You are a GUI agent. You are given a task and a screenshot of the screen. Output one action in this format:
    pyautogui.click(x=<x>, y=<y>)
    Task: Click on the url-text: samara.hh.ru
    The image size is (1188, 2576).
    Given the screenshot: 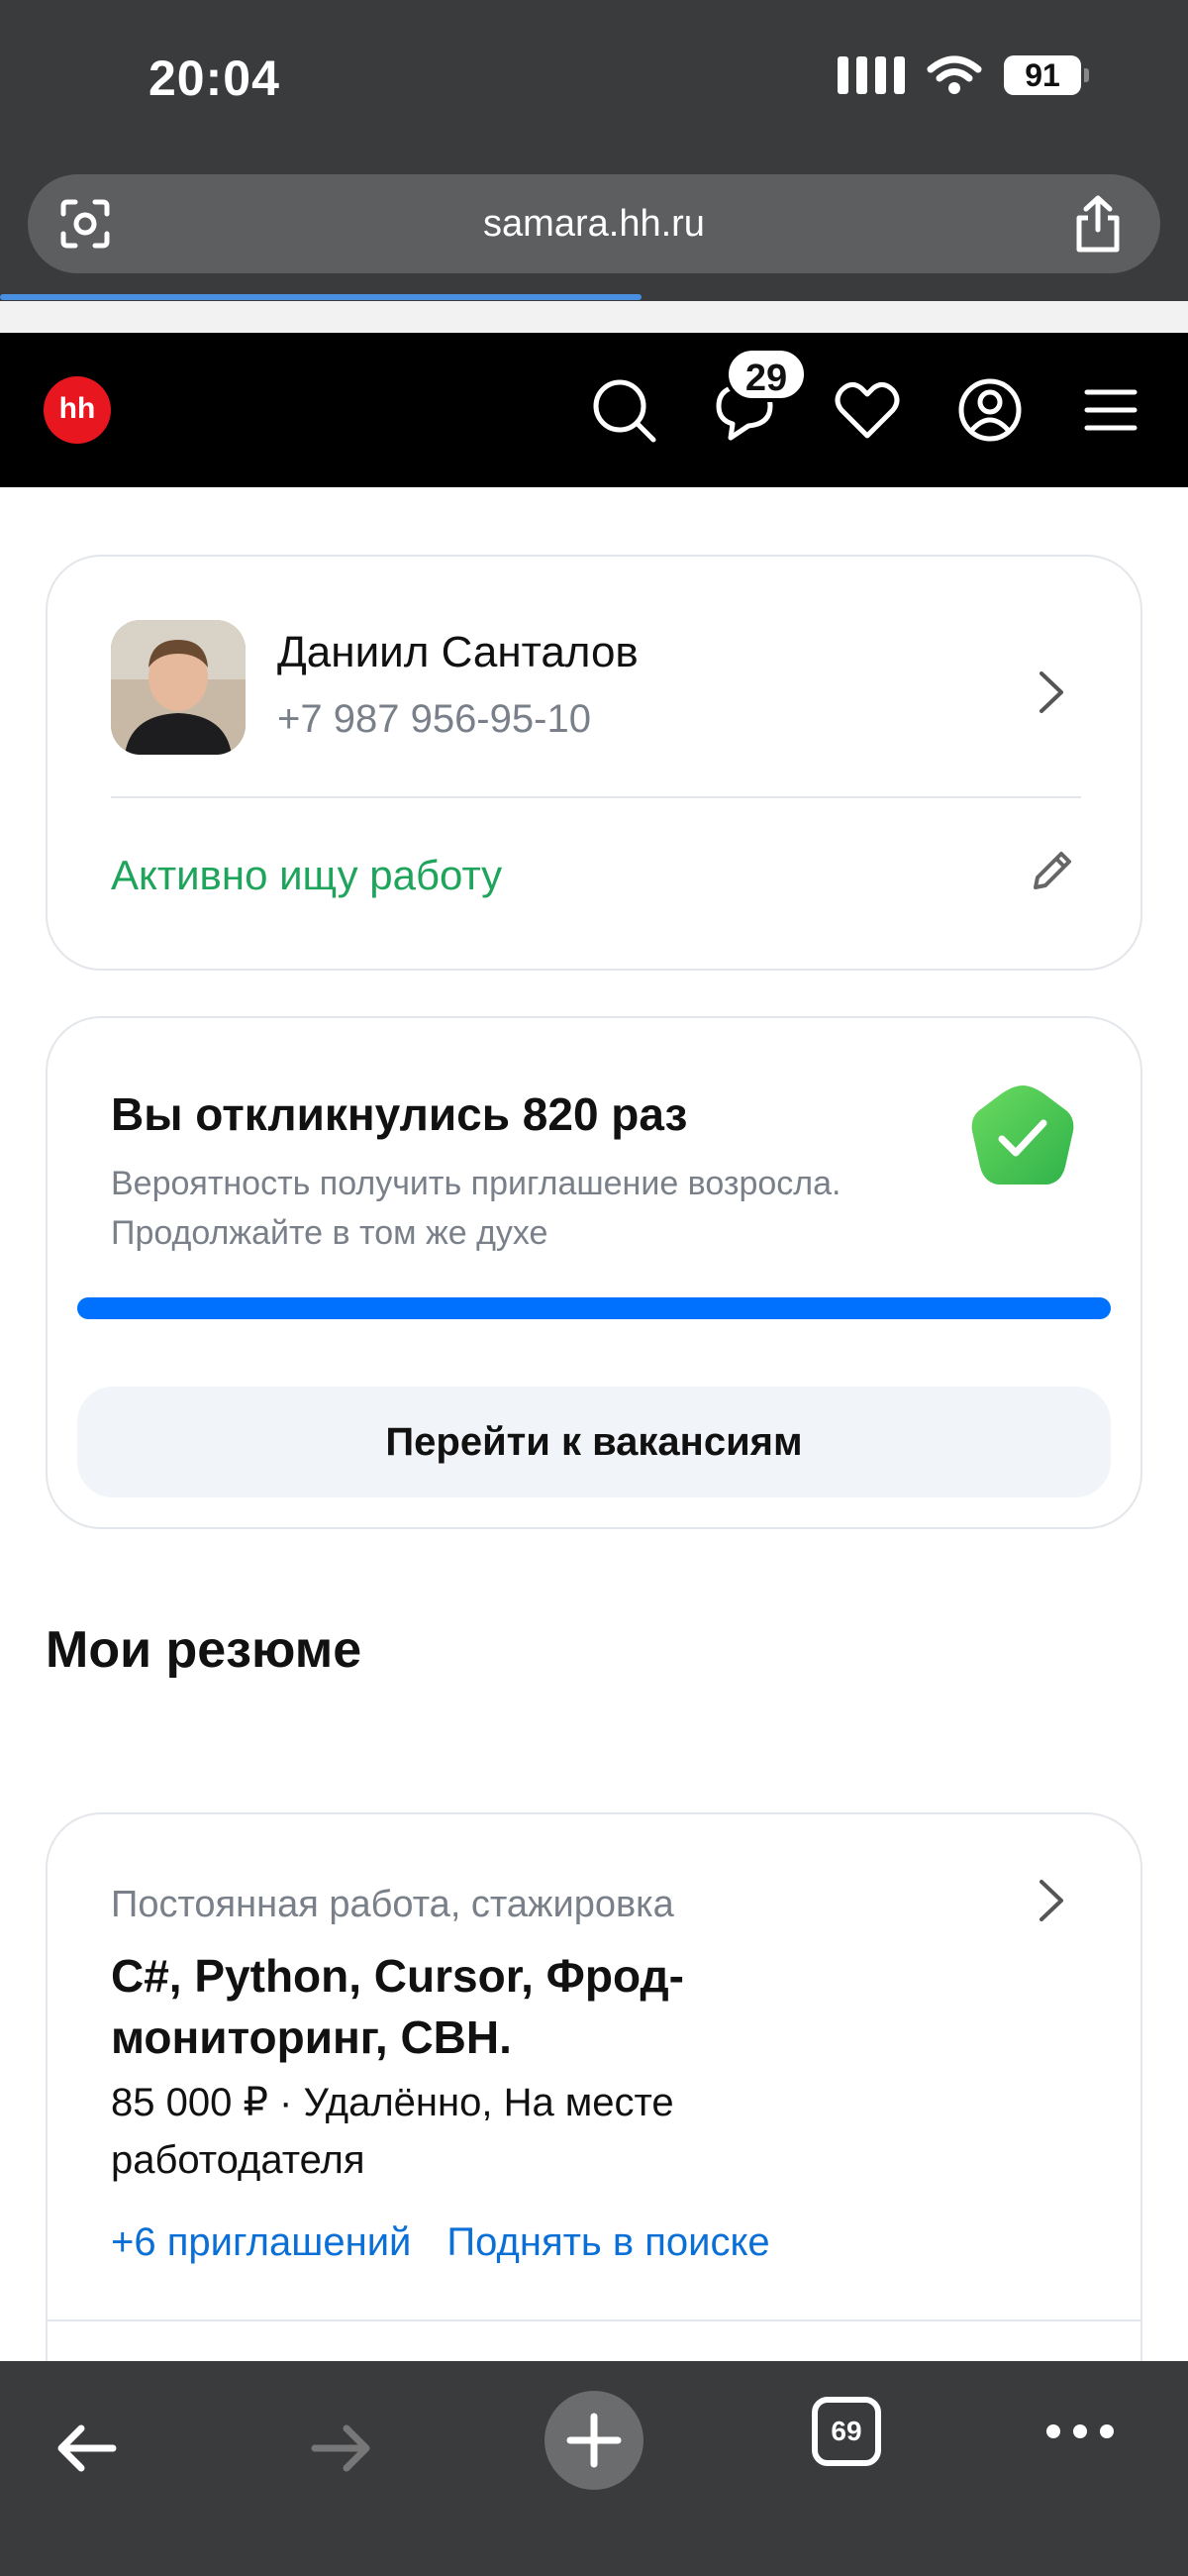 What is the action you would take?
    pyautogui.click(x=594, y=223)
    